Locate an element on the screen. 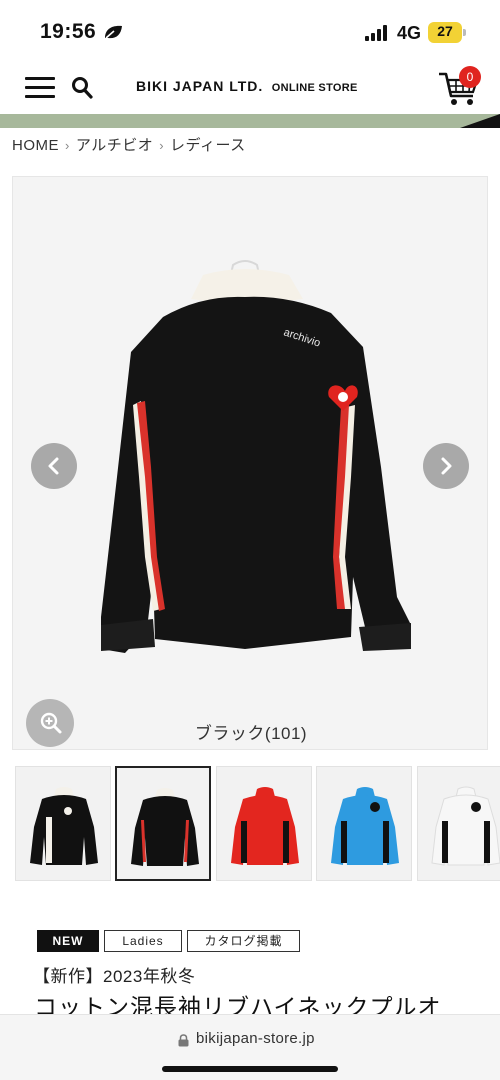 Image resolution: width=500 pixels, height=1080 pixels. signal-icon is located at coordinates (376, 33).